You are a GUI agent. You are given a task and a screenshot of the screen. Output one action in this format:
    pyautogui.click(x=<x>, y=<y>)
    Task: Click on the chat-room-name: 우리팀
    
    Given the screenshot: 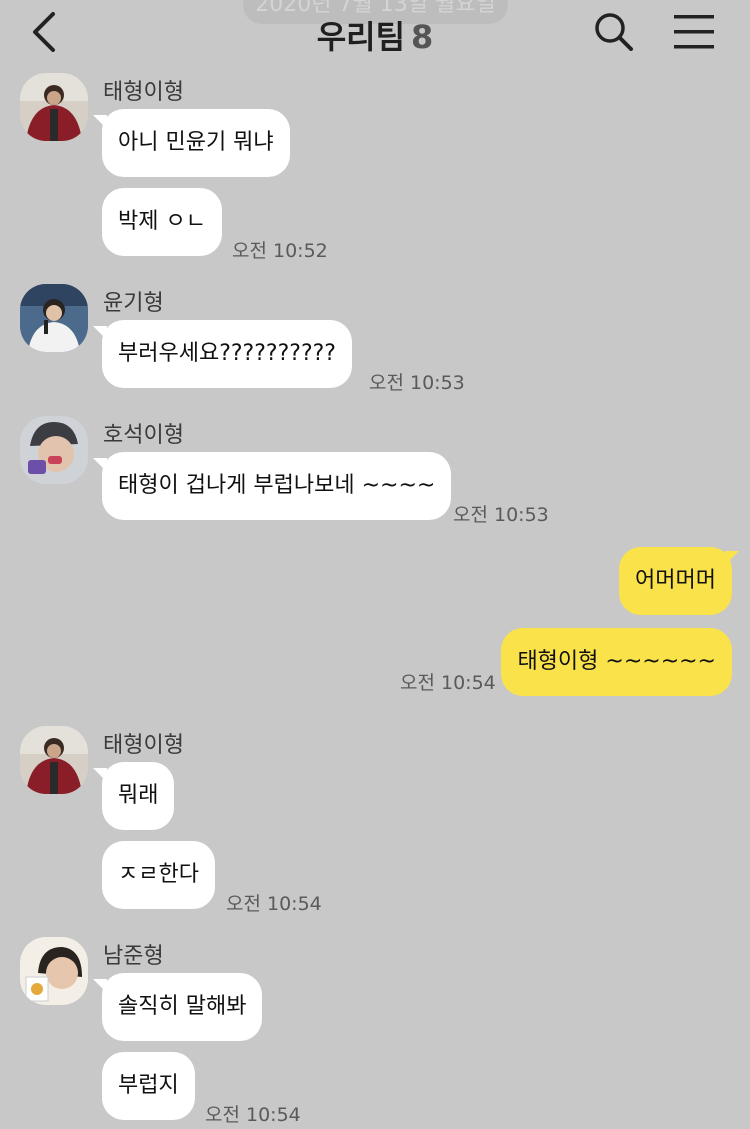 What is the action you would take?
    pyautogui.click(x=361, y=37)
    